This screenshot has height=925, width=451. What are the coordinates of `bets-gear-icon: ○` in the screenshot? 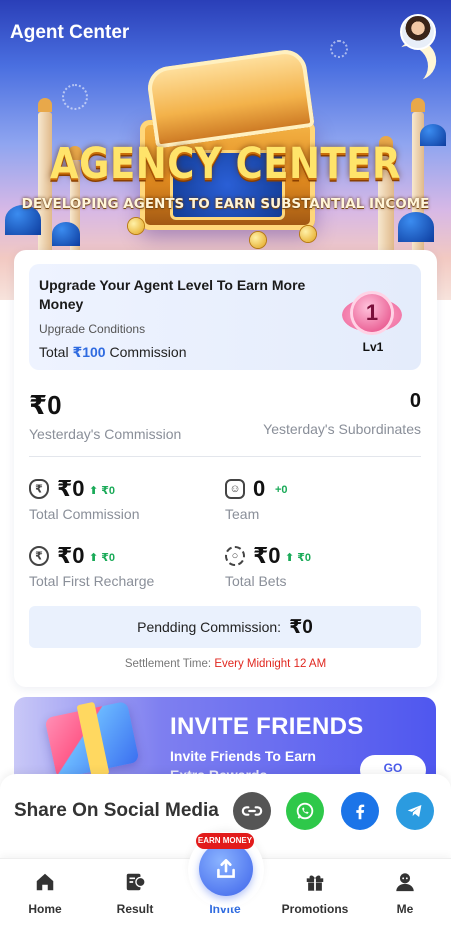 It's located at (235, 556).